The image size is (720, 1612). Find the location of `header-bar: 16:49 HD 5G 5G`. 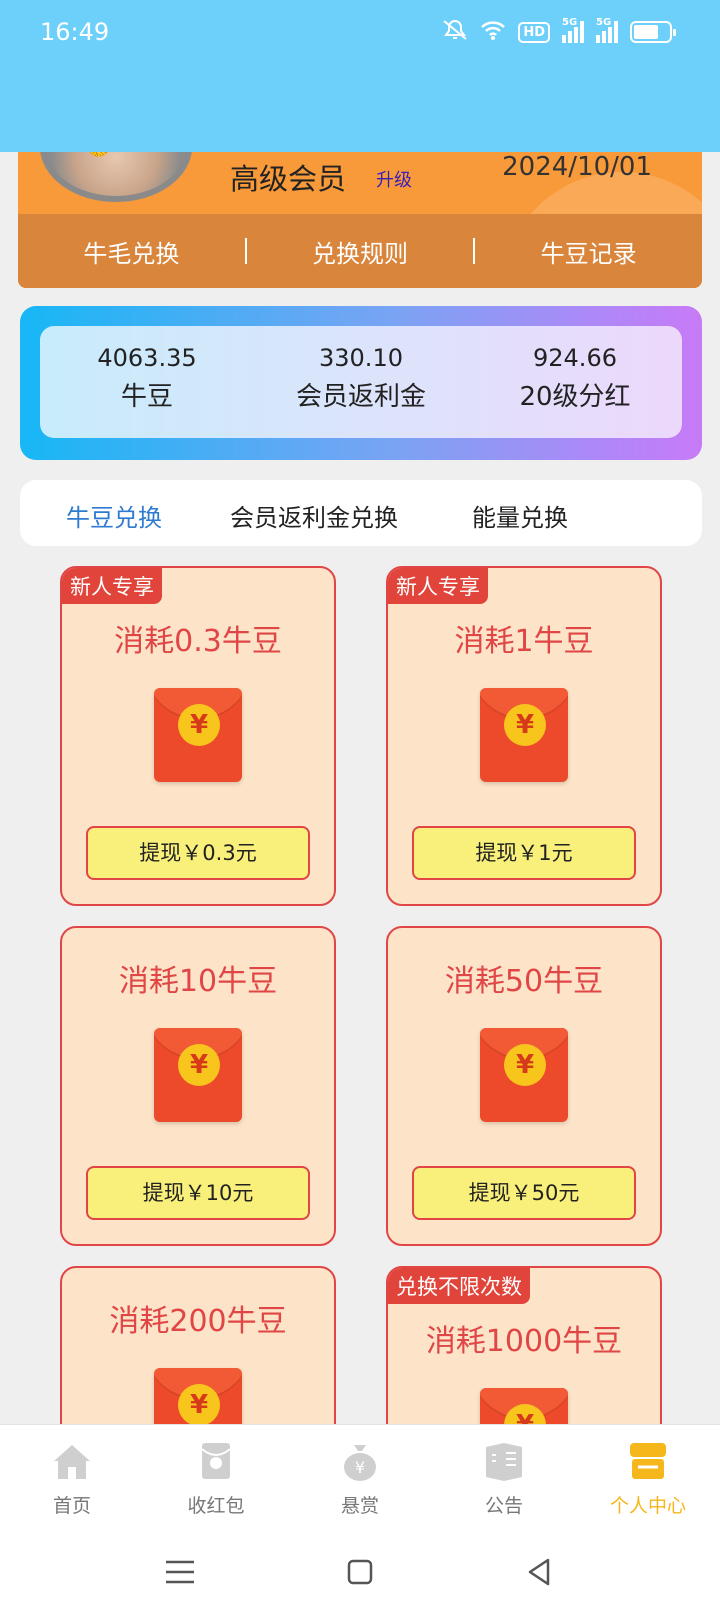

header-bar: 16:49 HD 5G 5G is located at coordinates (360, 76).